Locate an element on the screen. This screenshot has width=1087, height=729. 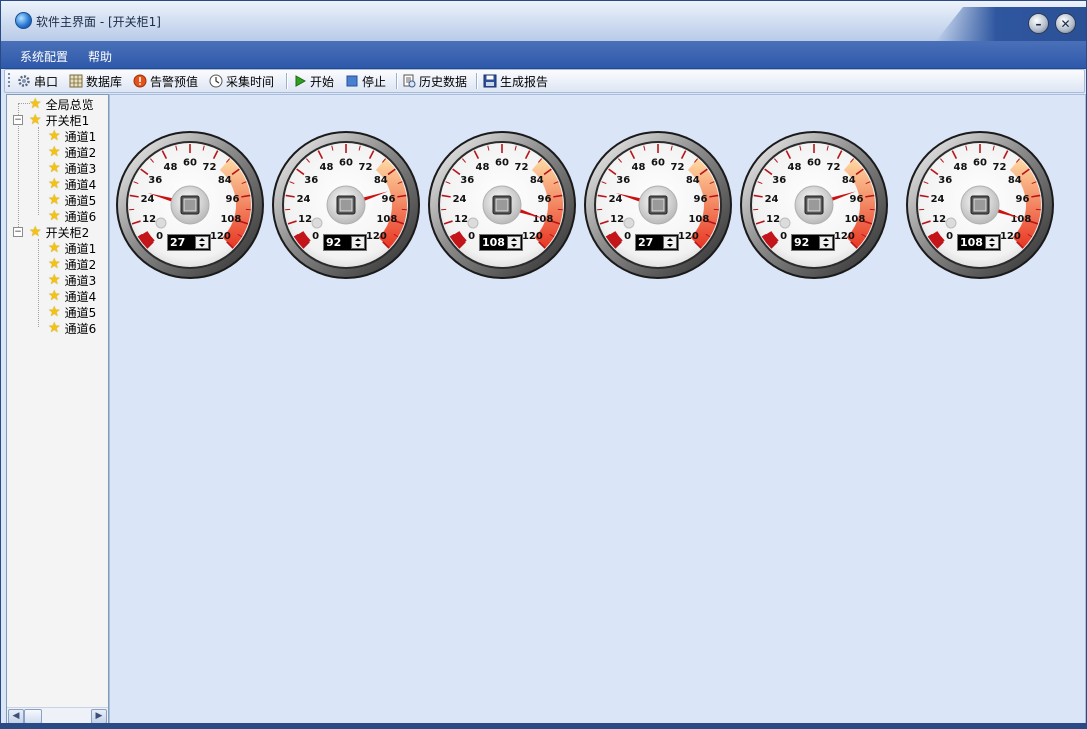
toolbar-label: 告警预值 is located at coordinates (174, 81).